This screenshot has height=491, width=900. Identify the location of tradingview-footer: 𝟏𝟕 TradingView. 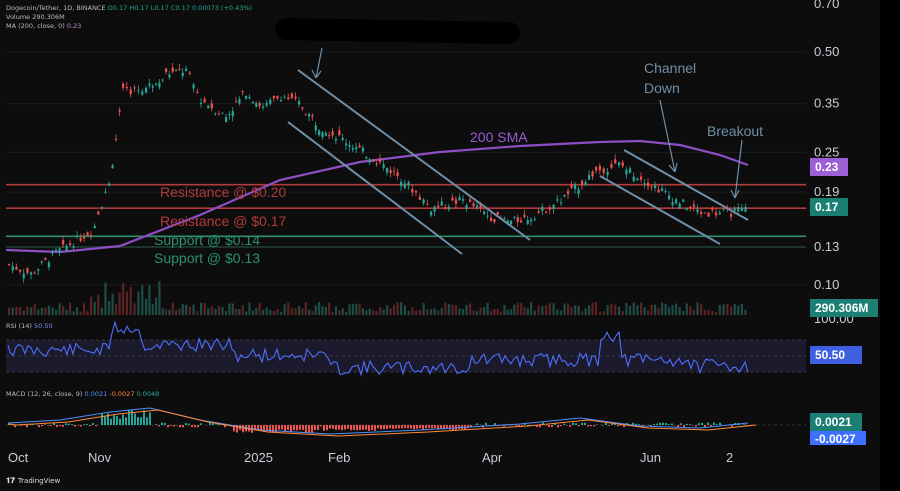
(33, 481).